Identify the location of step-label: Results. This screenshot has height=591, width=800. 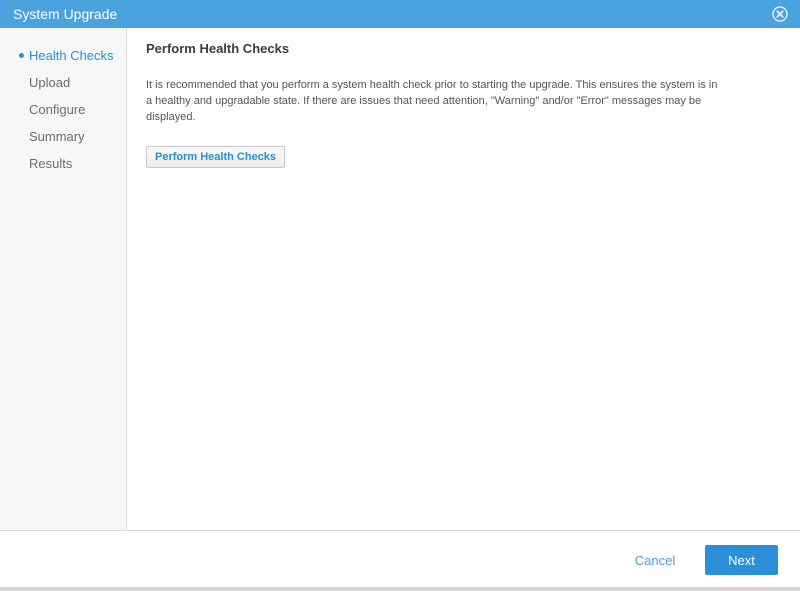
(51, 163).